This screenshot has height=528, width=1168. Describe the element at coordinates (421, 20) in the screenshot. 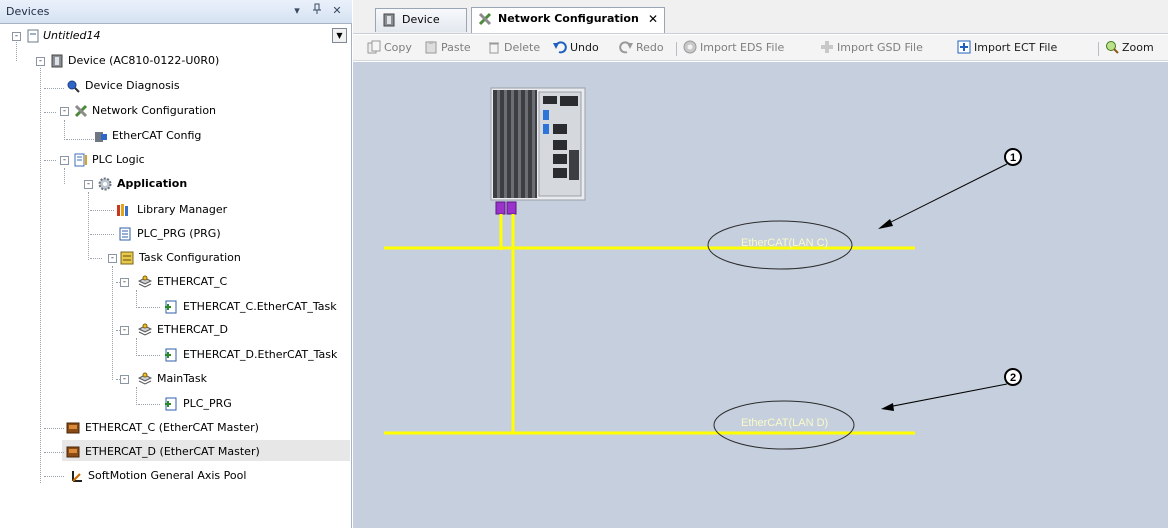

I see `tab-device: Device` at that location.